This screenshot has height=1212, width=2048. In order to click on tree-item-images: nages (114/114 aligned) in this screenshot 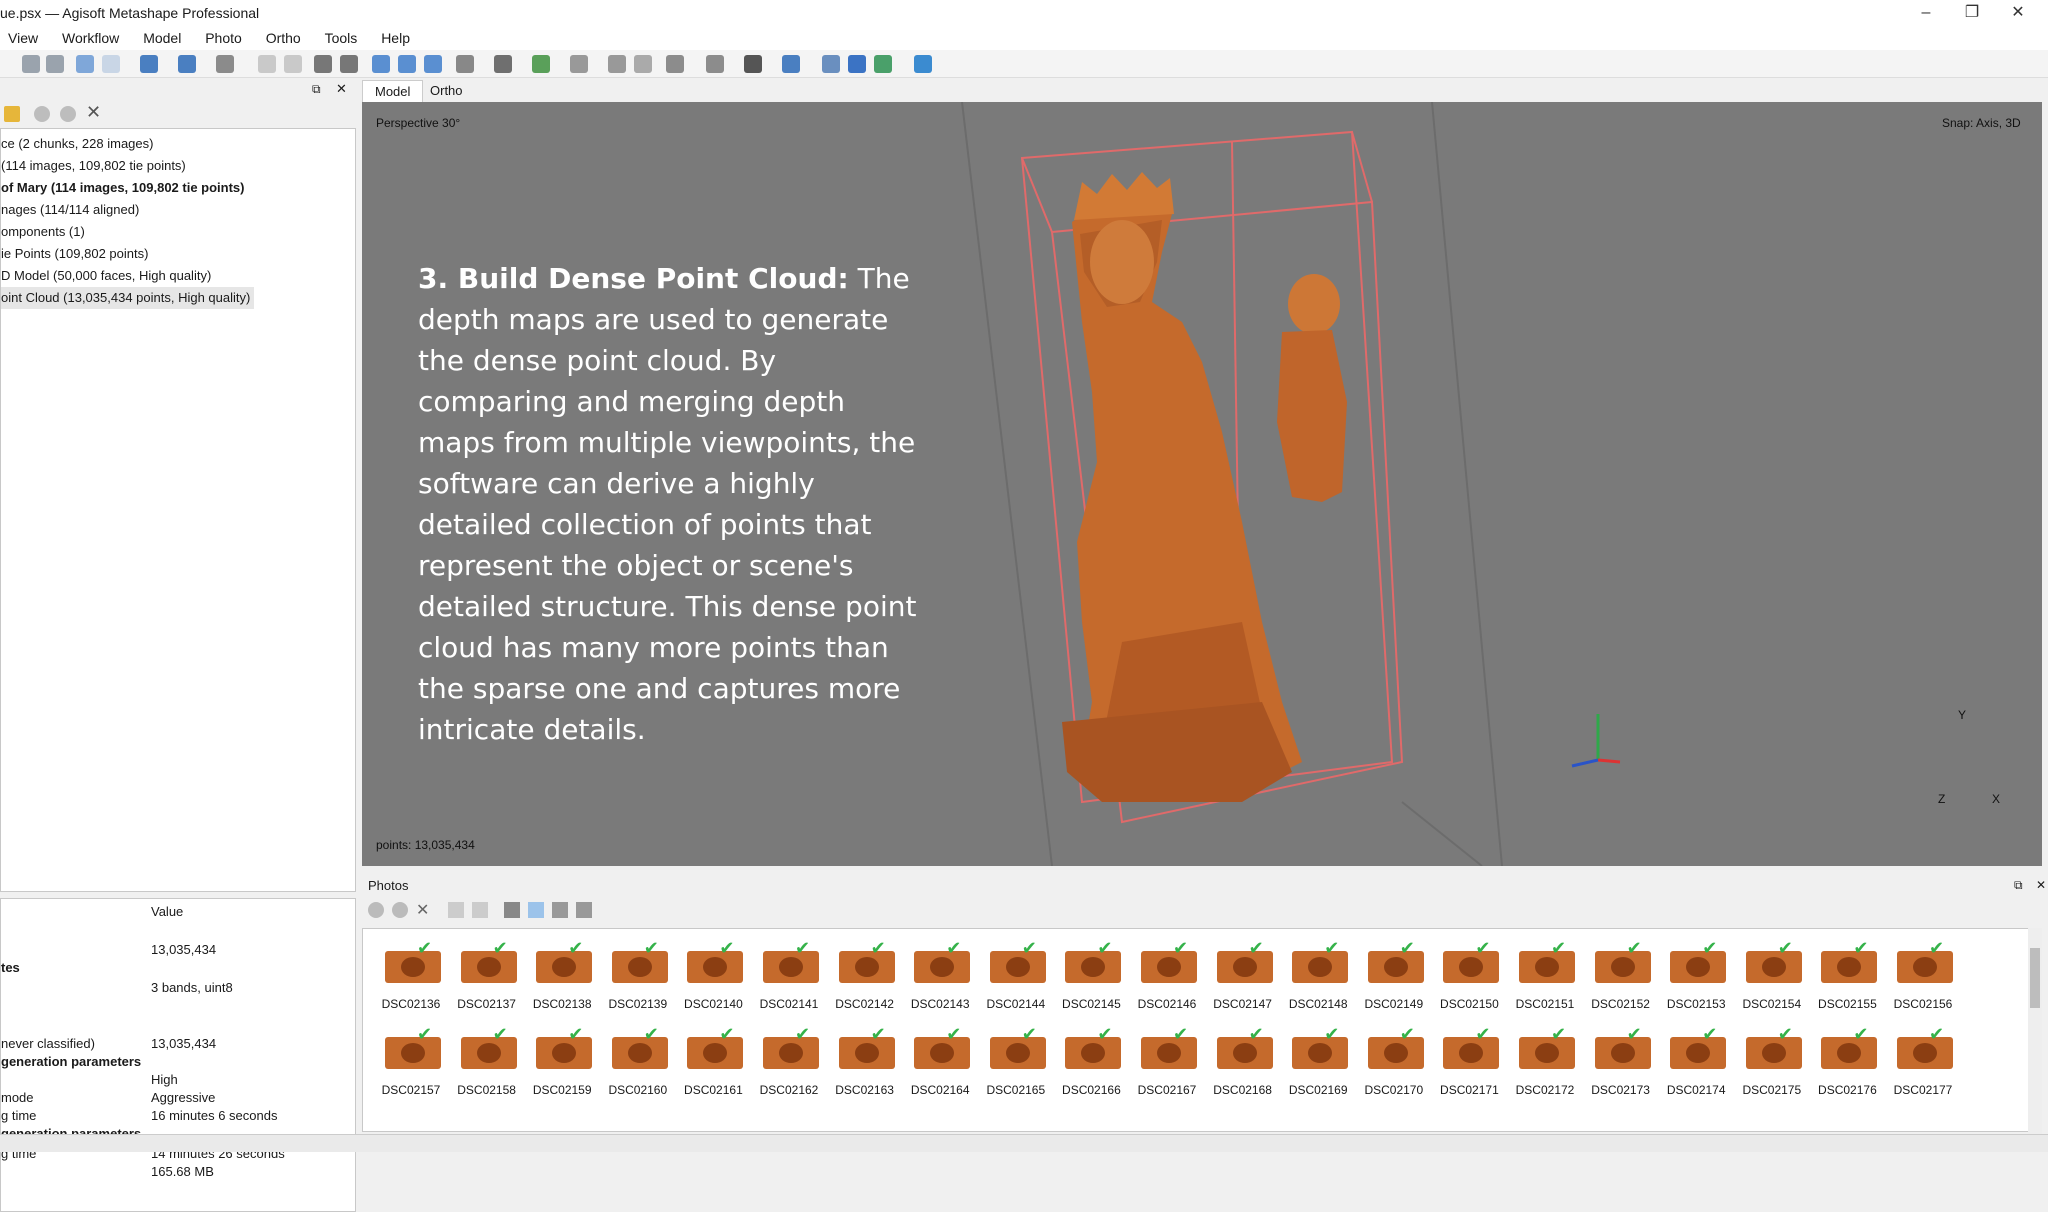, I will do `click(178, 210)`.